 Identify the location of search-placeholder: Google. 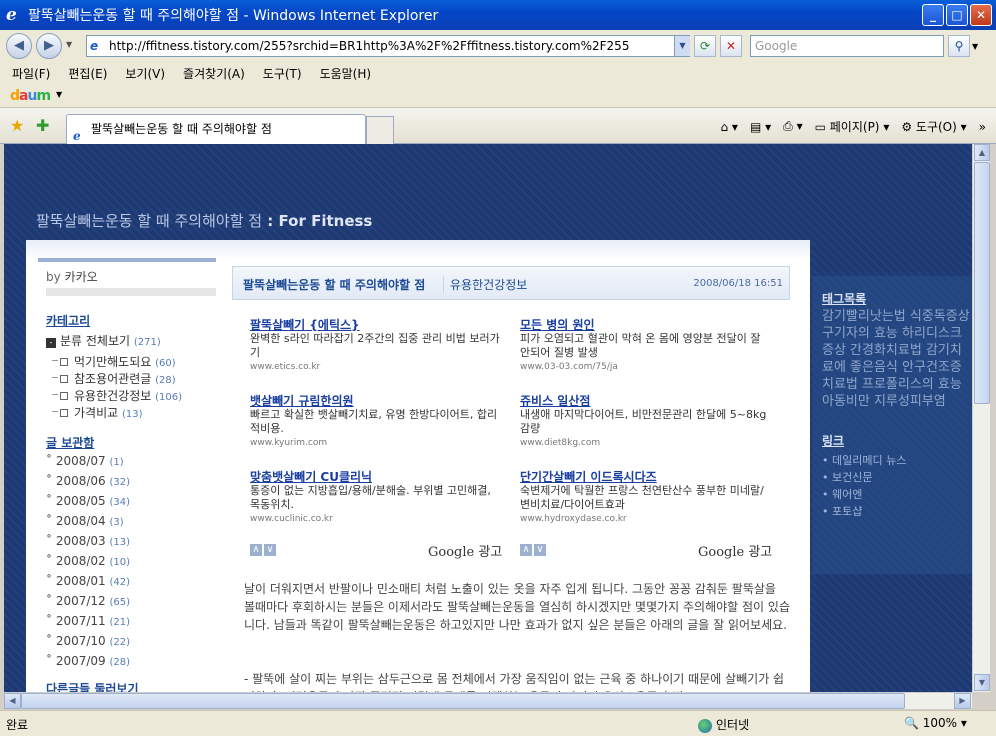
(776, 46).